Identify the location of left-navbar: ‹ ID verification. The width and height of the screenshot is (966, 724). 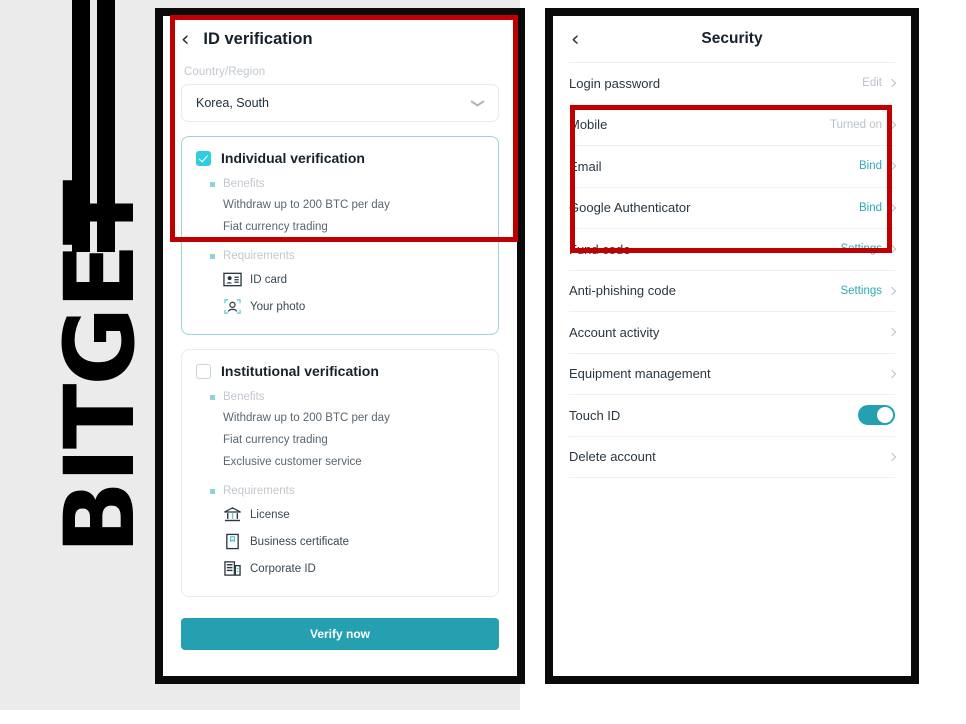
(340, 39).